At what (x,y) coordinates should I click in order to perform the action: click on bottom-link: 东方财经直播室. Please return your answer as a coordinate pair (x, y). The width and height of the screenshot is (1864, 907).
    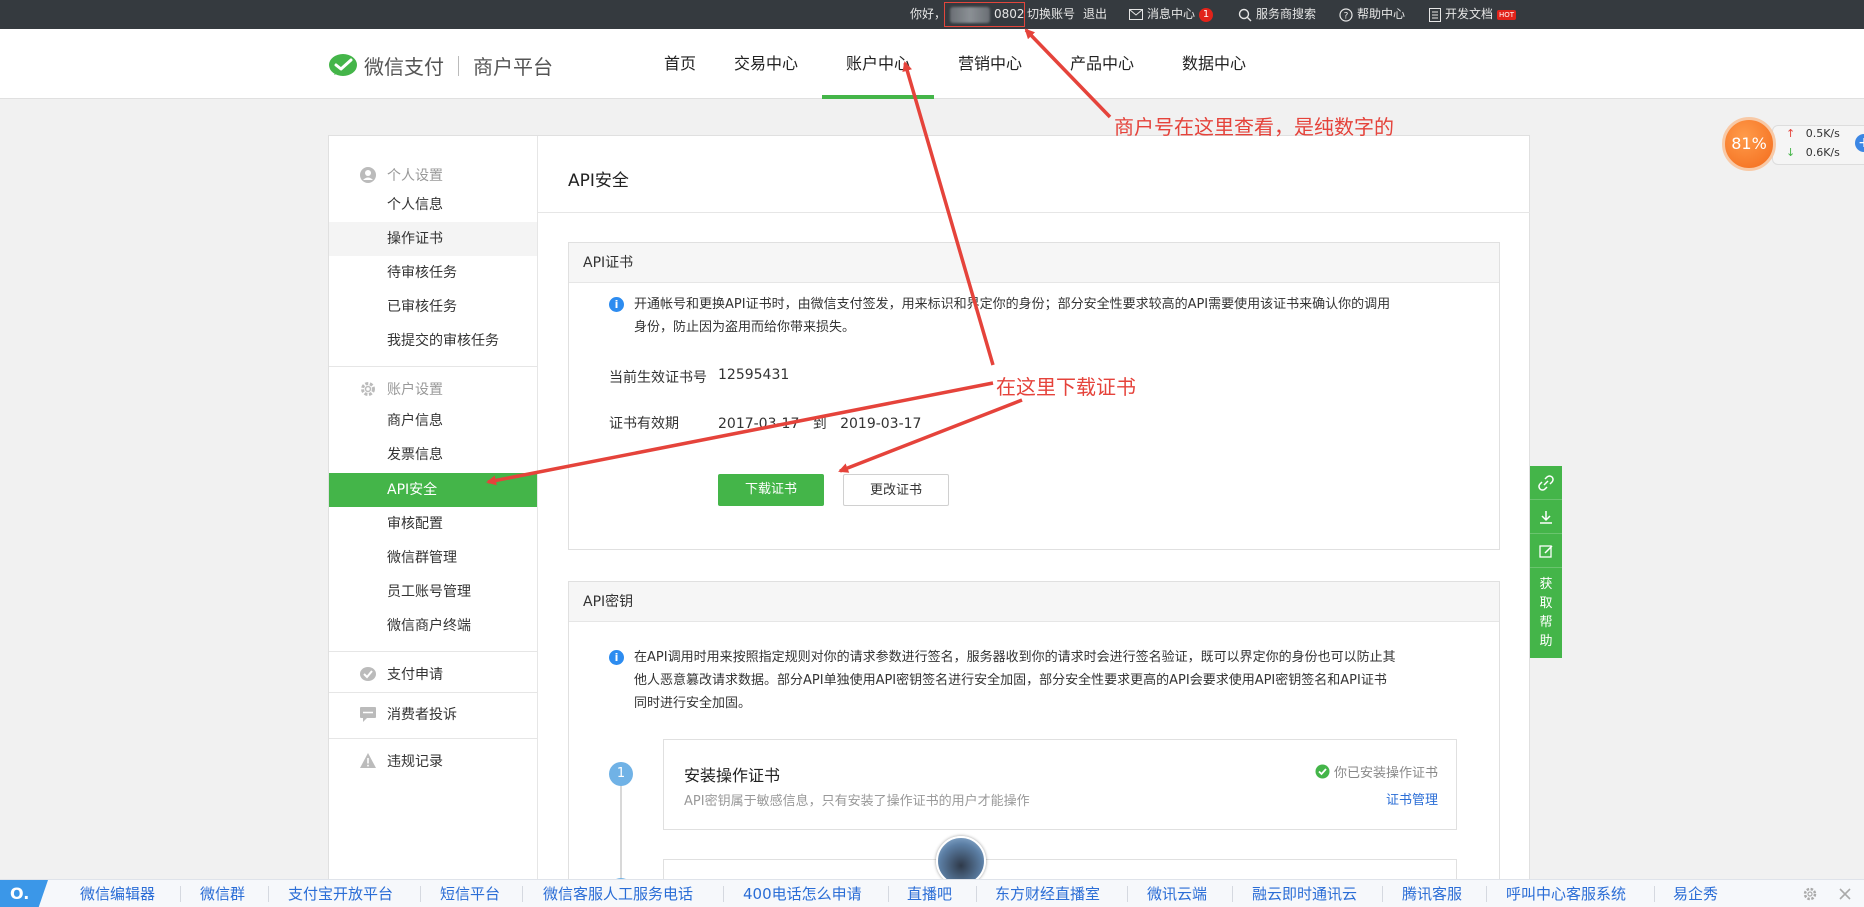
    Looking at the image, I should click on (1047, 893).